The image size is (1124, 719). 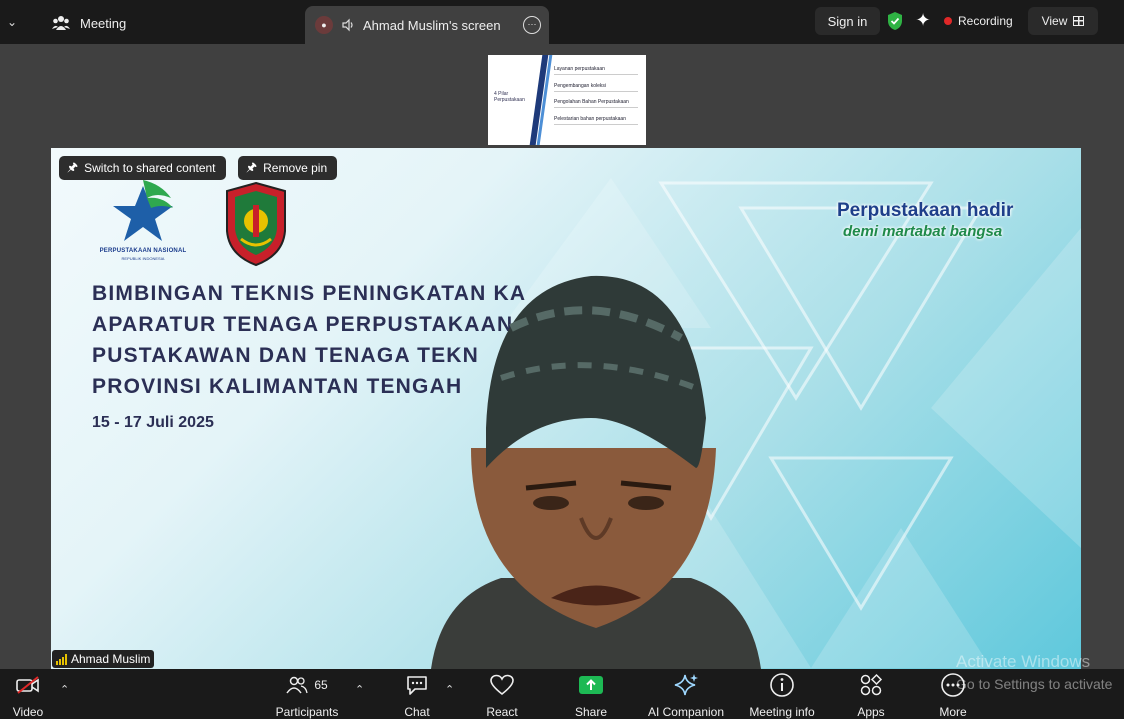 I want to click on recording-label: Recording, so click(x=985, y=21).